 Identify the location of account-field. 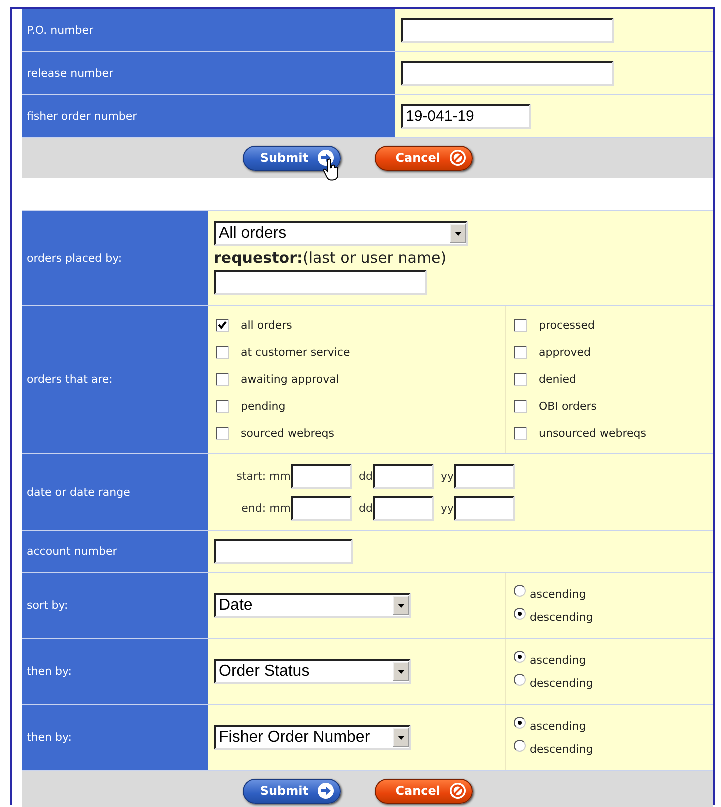
(283, 551).